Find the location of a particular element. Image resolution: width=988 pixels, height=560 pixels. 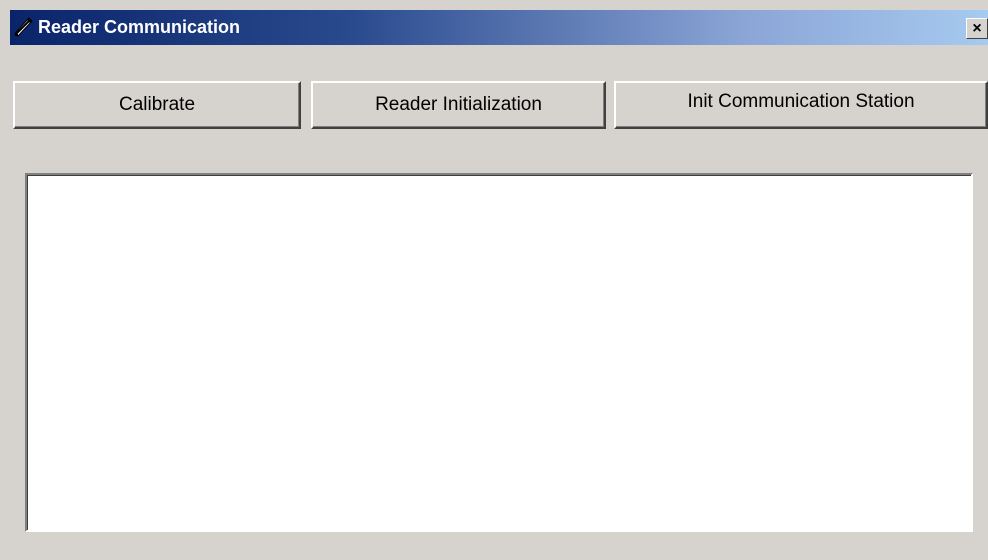

pen-icon is located at coordinates (23, 27).